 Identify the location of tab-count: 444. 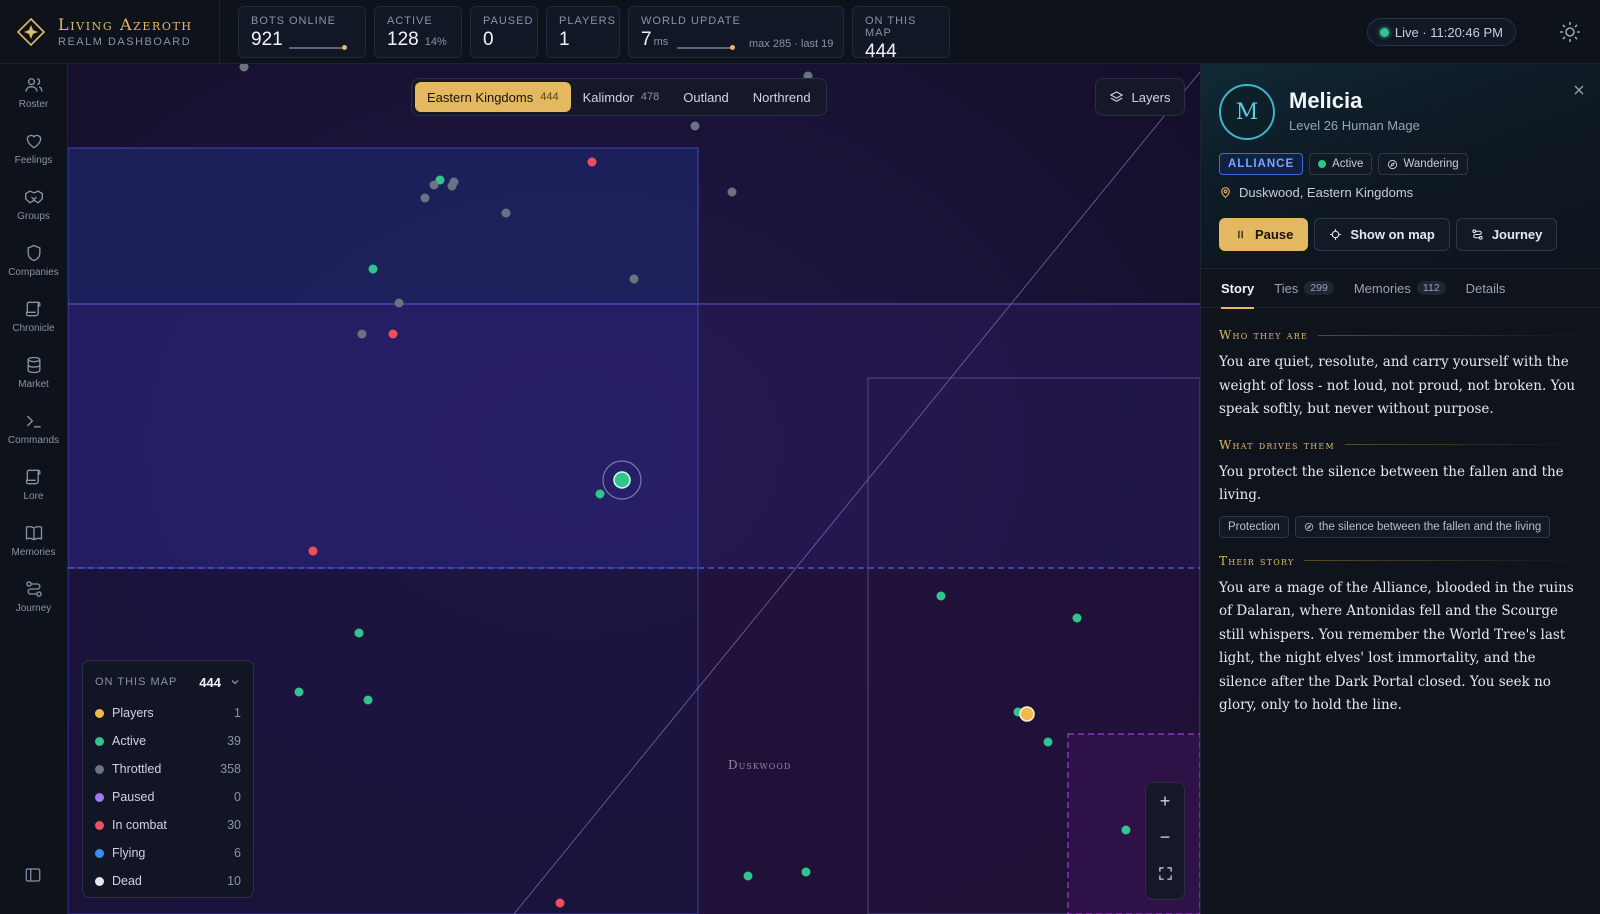
(549, 97).